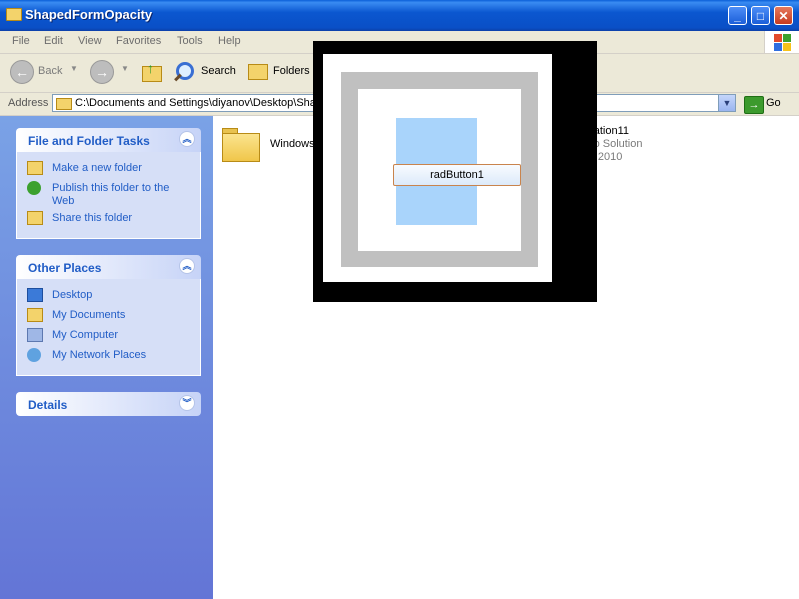  What do you see at coordinates (138, 41) in the screenshot?
I see `menu-favorites: Favorites` at bounding box center [138, 41].